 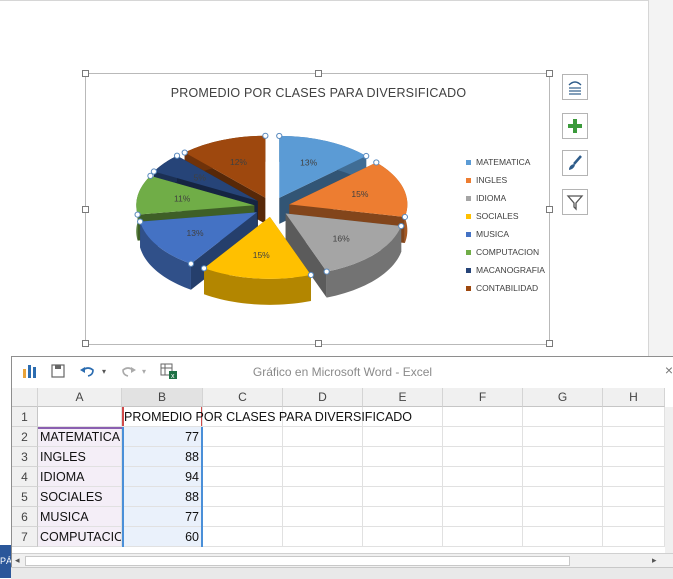 I want to click on column-header: A, so click(x=80, y=397).